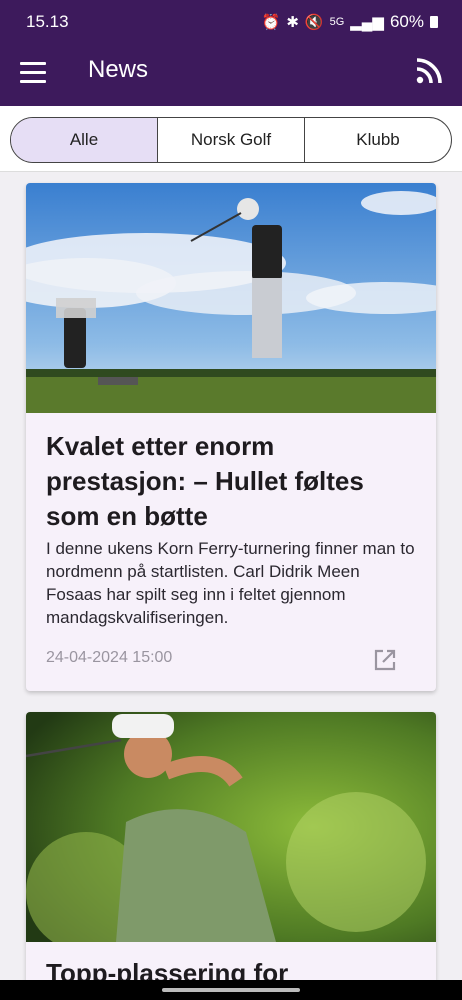 The height and width of the screenshot is (1000, 462). What do you see at coordinates (434, 22) in the screenshot?
I see `battery-icon` at bounding box center [434, 22].